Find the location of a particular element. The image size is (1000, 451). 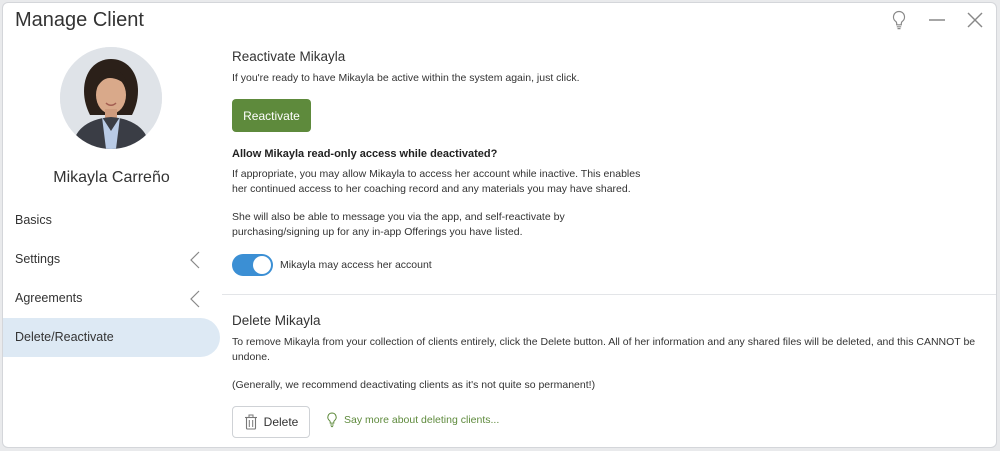

sidebar-item-agreements: Agreements is located at coordinates (111, 298).